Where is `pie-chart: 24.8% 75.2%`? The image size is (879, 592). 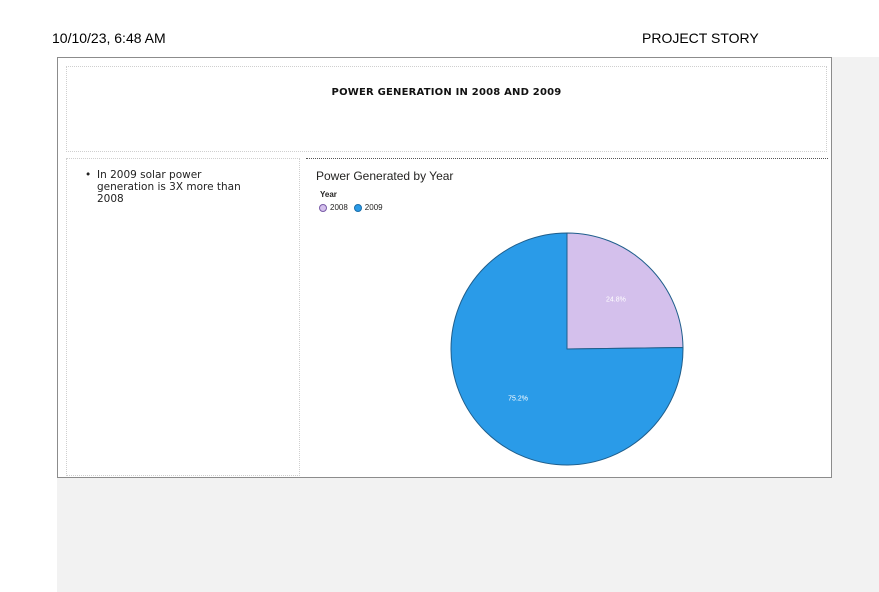
pie-chart: 24.8% 75.2% is located at coordinates (567, 349).